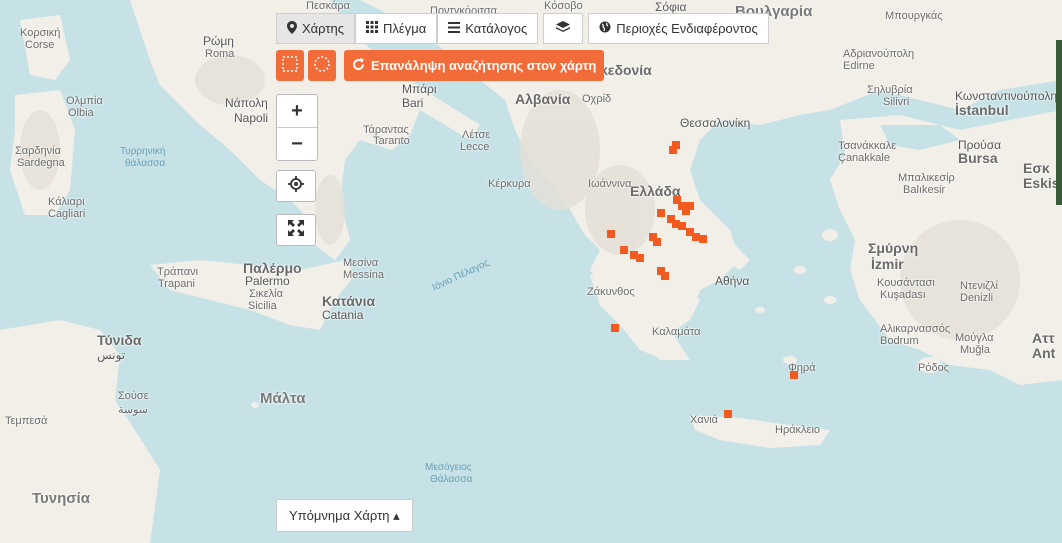  What do you see at coordinates (372, 28) in the screenshot?
I see `grid-icon` at bounding box center [372, 28].